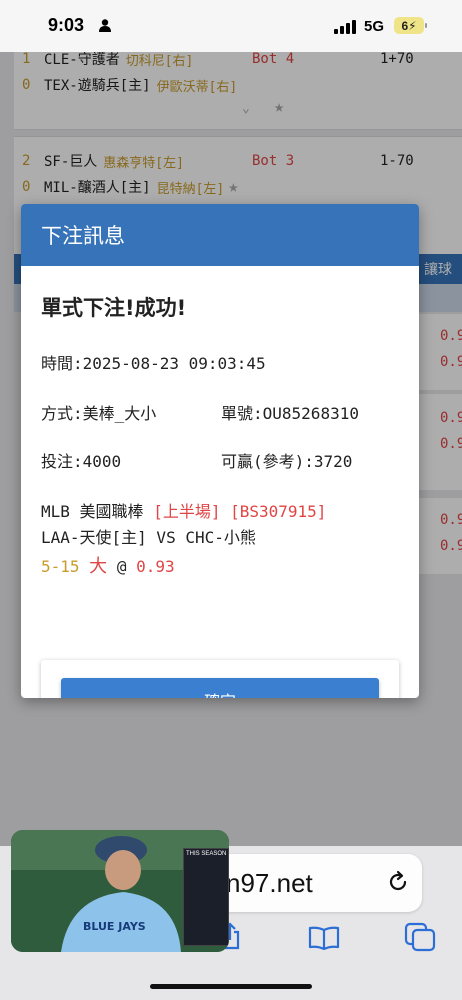 This screenshot has height=1000, width=462. Describe the element at coordinates (105, 25) in the screenshot. I see `person-icon` at that location.